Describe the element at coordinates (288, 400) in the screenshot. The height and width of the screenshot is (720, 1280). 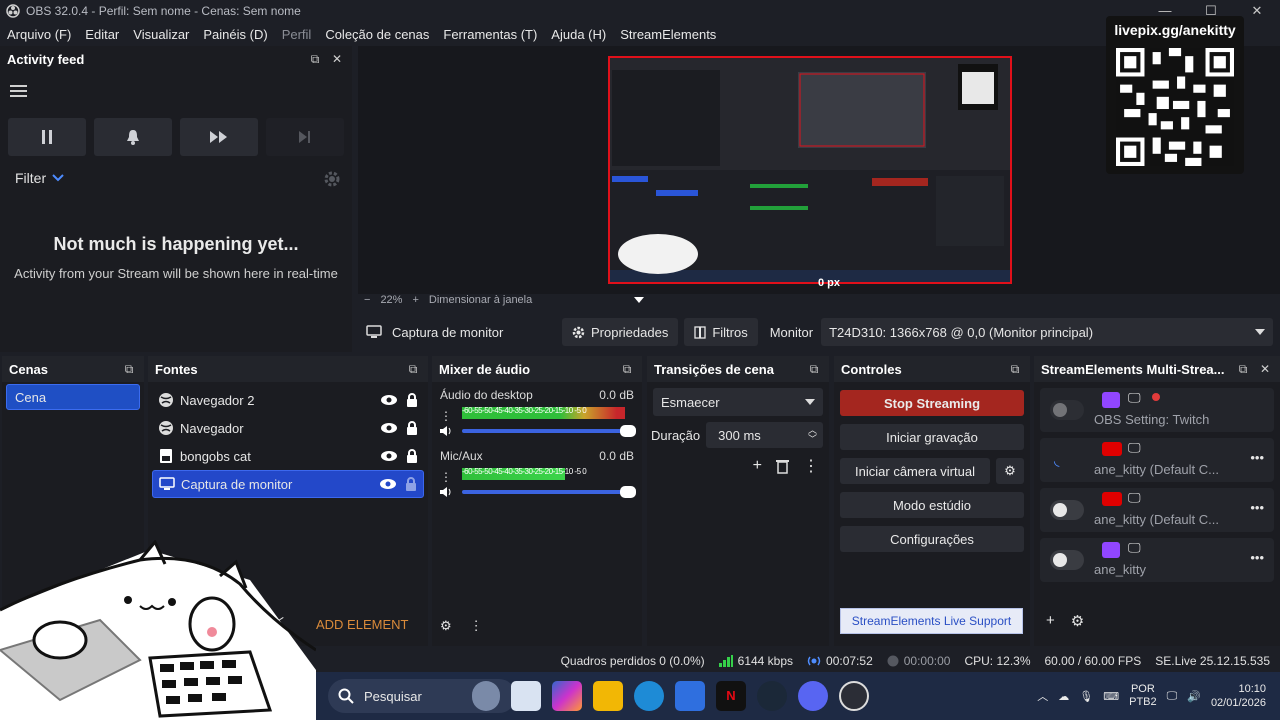
I see `source-item: Navegador 2` at that location.